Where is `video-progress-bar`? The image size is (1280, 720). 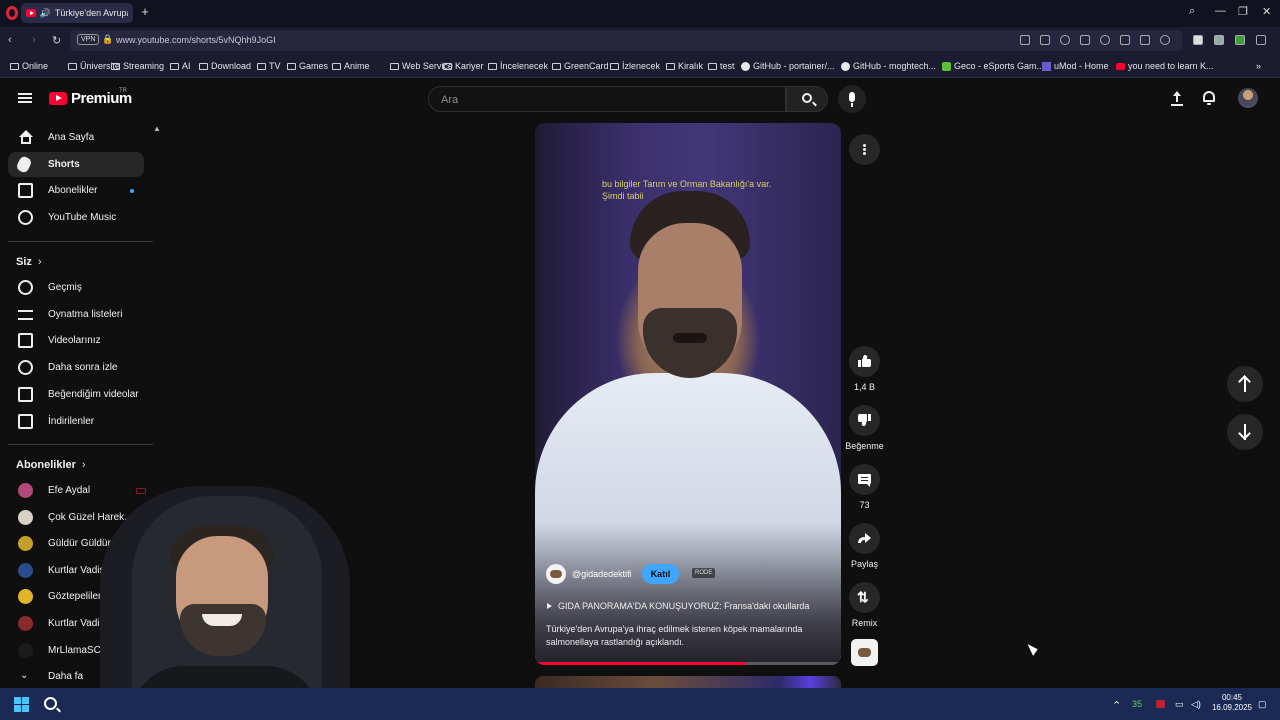
video-progress-bar is located at coordinates (688, 663).